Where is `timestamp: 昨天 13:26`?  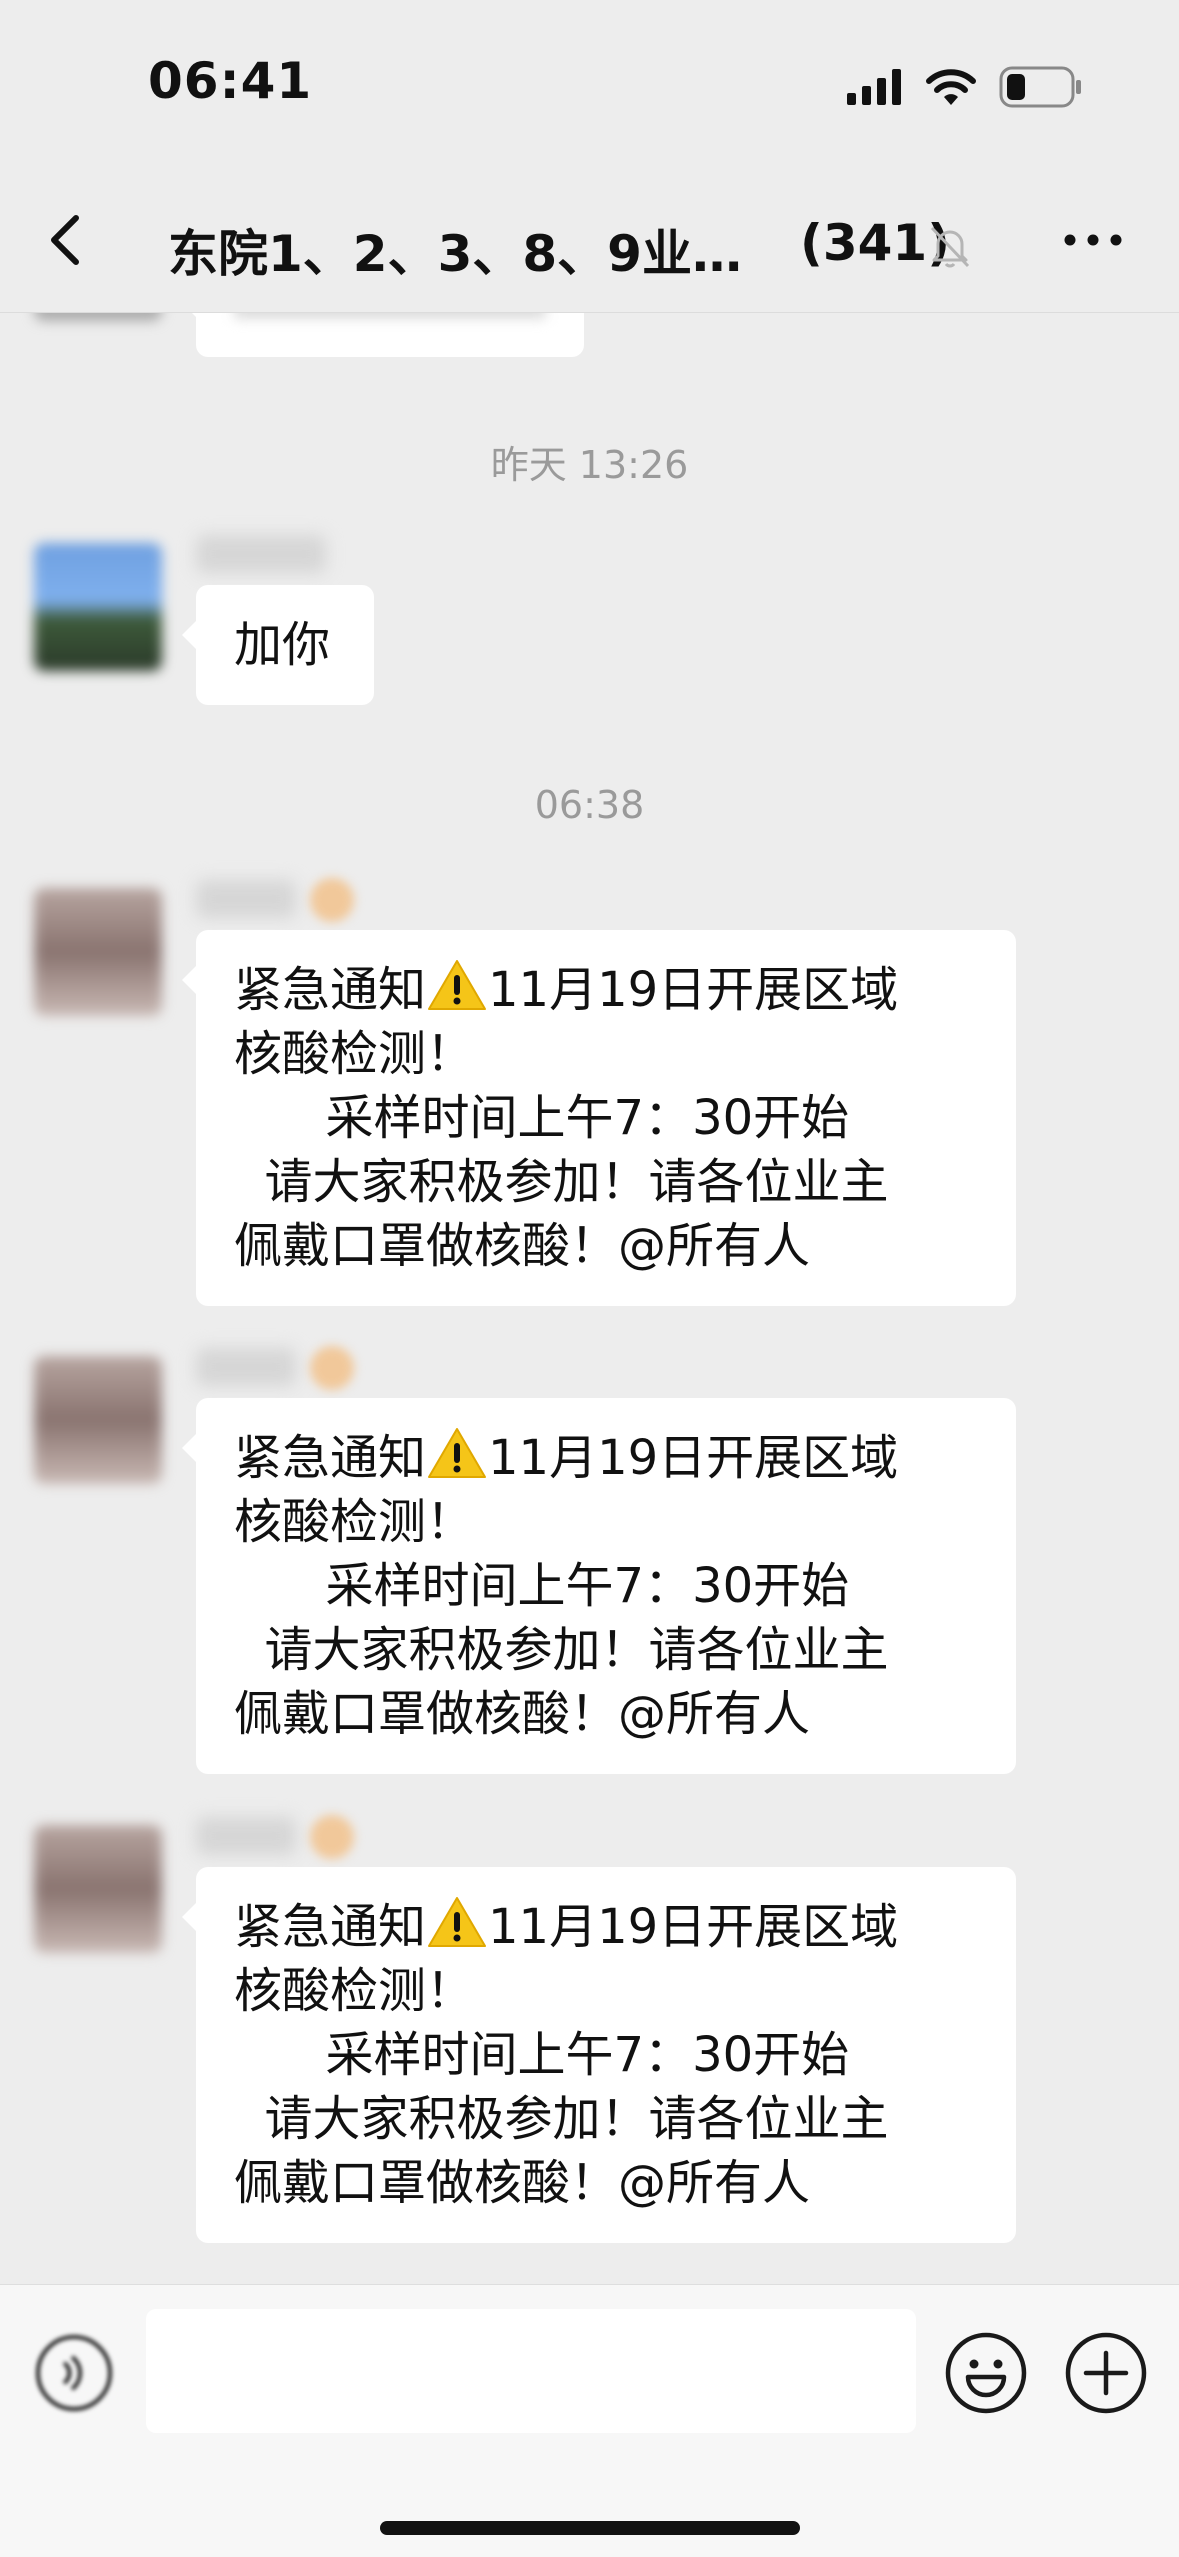
timestamp: 昨天 13:26 is located at coordinates (589, 465).